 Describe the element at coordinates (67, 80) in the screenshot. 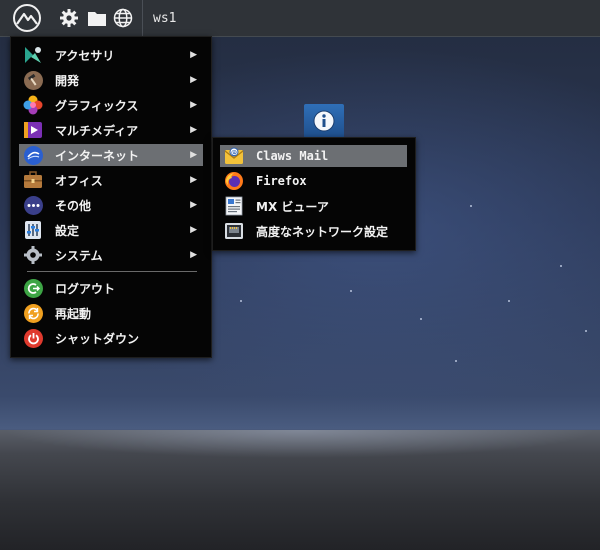

I see `menu-item-label: 開発` at that location.